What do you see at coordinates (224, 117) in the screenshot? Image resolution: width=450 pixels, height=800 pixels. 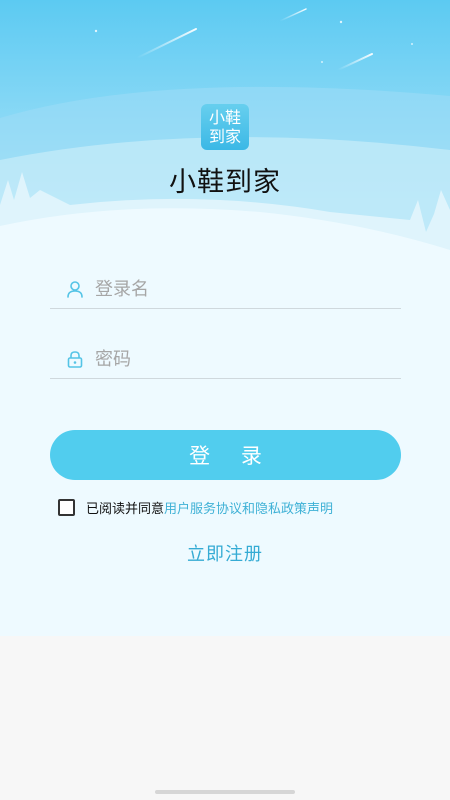 I see `logo-text-line1: 小鞋` at bounding box center [224, 117].